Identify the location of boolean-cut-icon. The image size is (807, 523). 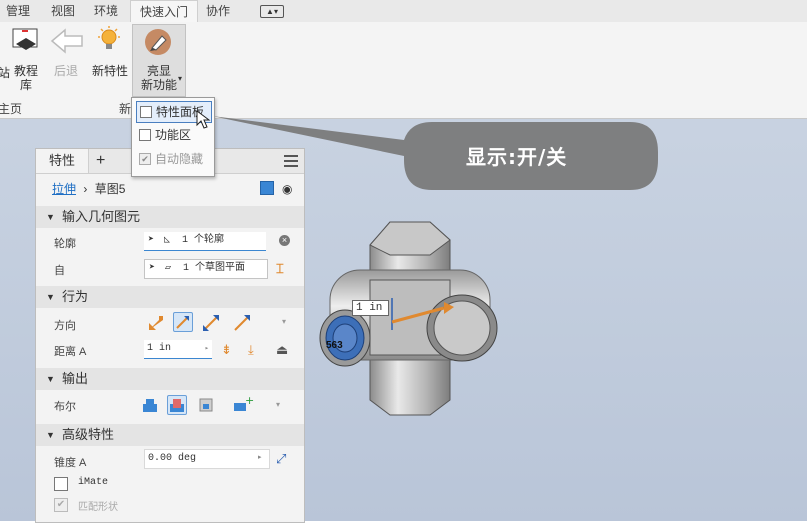
(177, 405).